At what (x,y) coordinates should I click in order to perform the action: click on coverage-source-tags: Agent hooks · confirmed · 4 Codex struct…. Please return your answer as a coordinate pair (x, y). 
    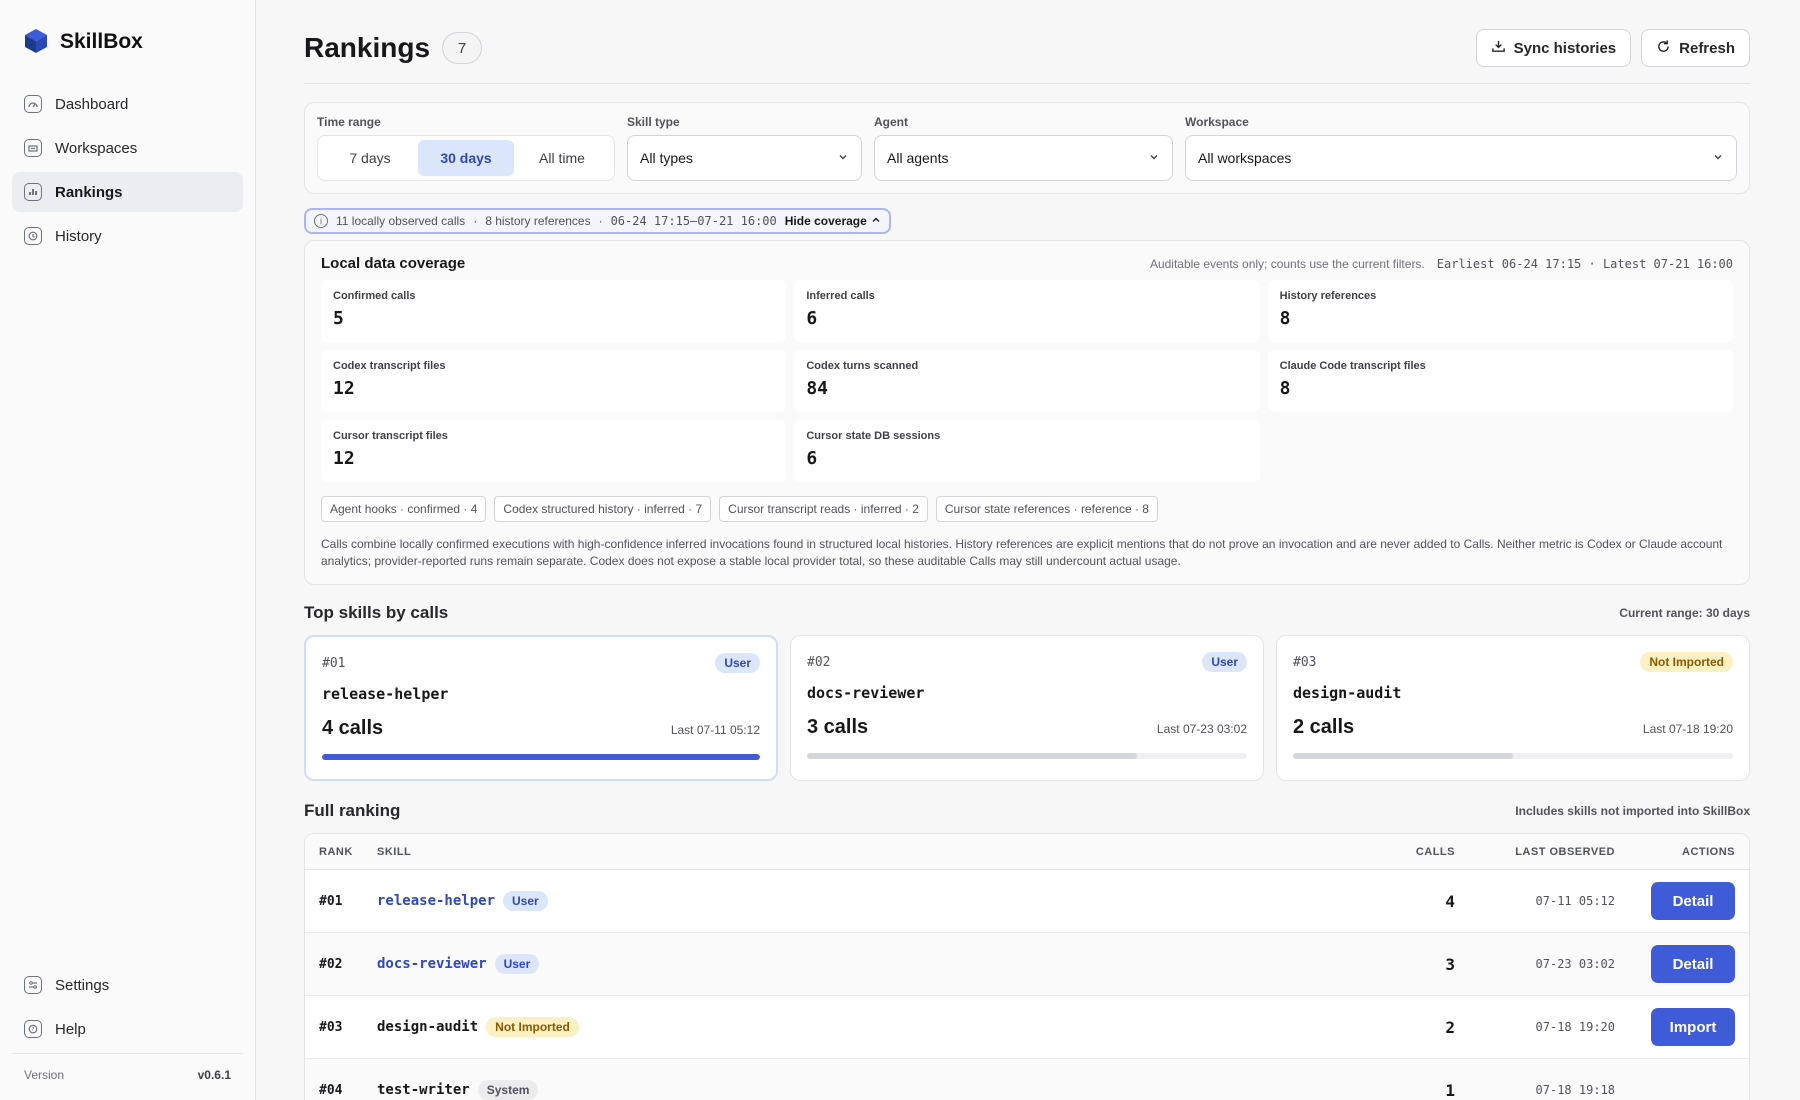
    Looking at the image, I should click on (1027, 509).